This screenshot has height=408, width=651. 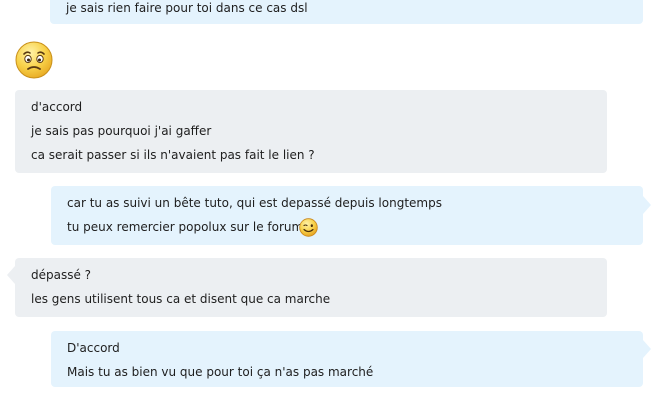 What do you see at coordinates (93, 348) in the screenshot?
I see `message-text: D'accord` at bounding box center [93, 348].